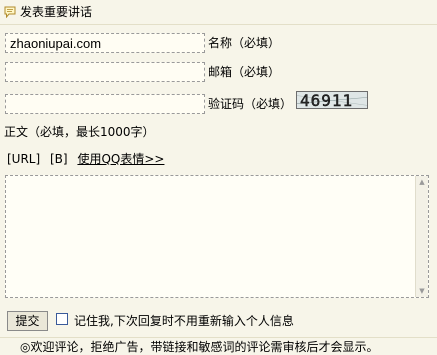  Describe the element at coordinates (59, 159) in the screenshot. I see `bold-button: [B]` at that location.